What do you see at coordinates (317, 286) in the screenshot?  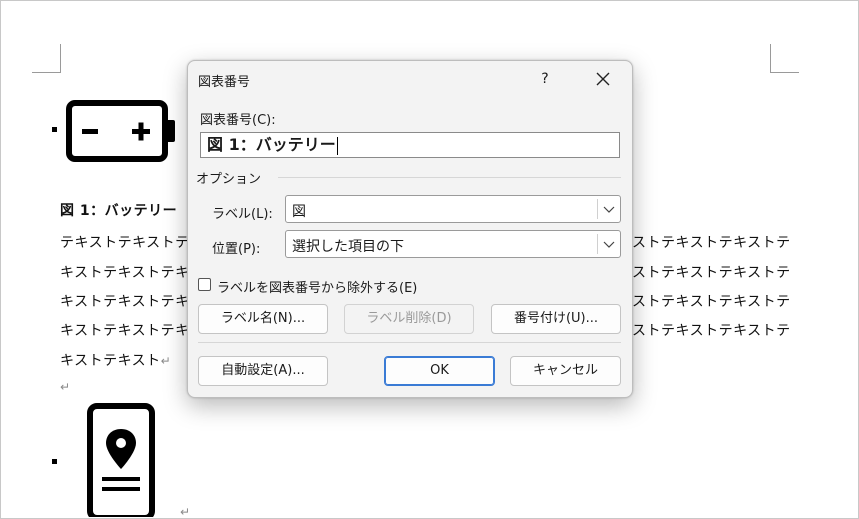 I see `exclude-label-checkbox-label: ラベルを図表番号から除外する(E)` at bounding box center [317, 286].